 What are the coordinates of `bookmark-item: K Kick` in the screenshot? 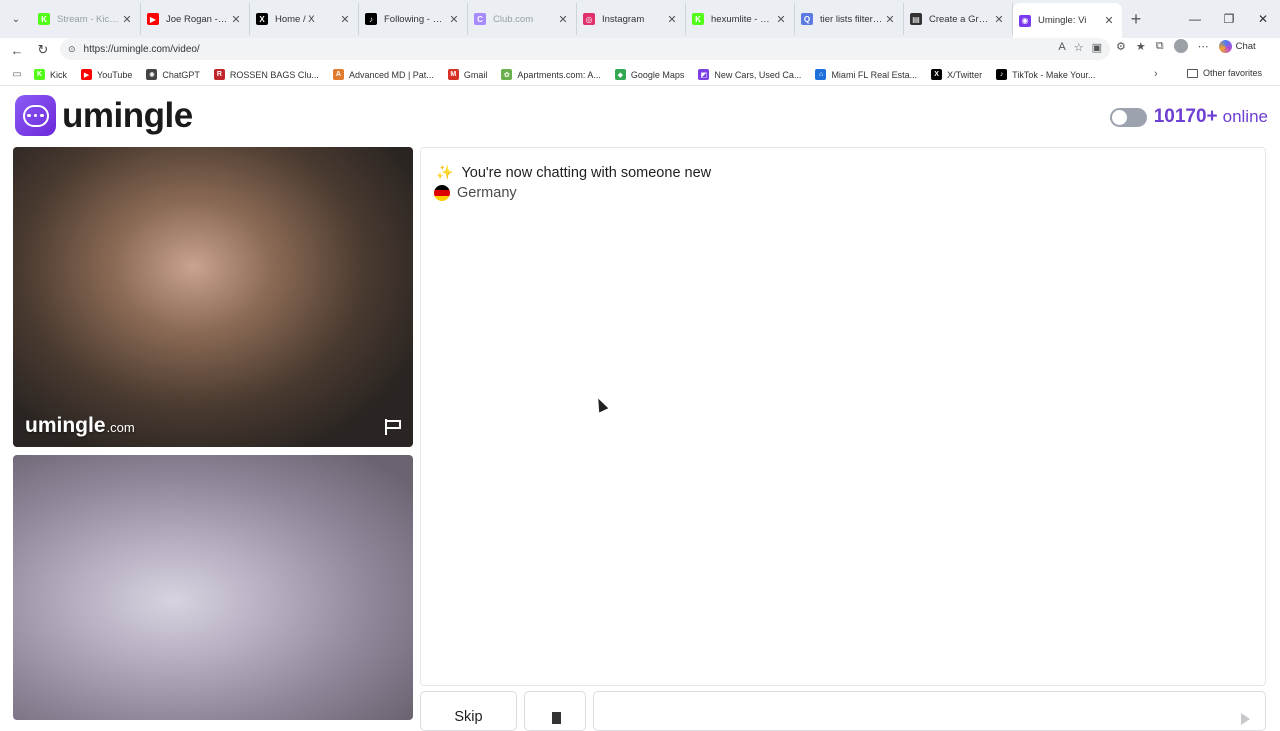 It's located at (50, 74).